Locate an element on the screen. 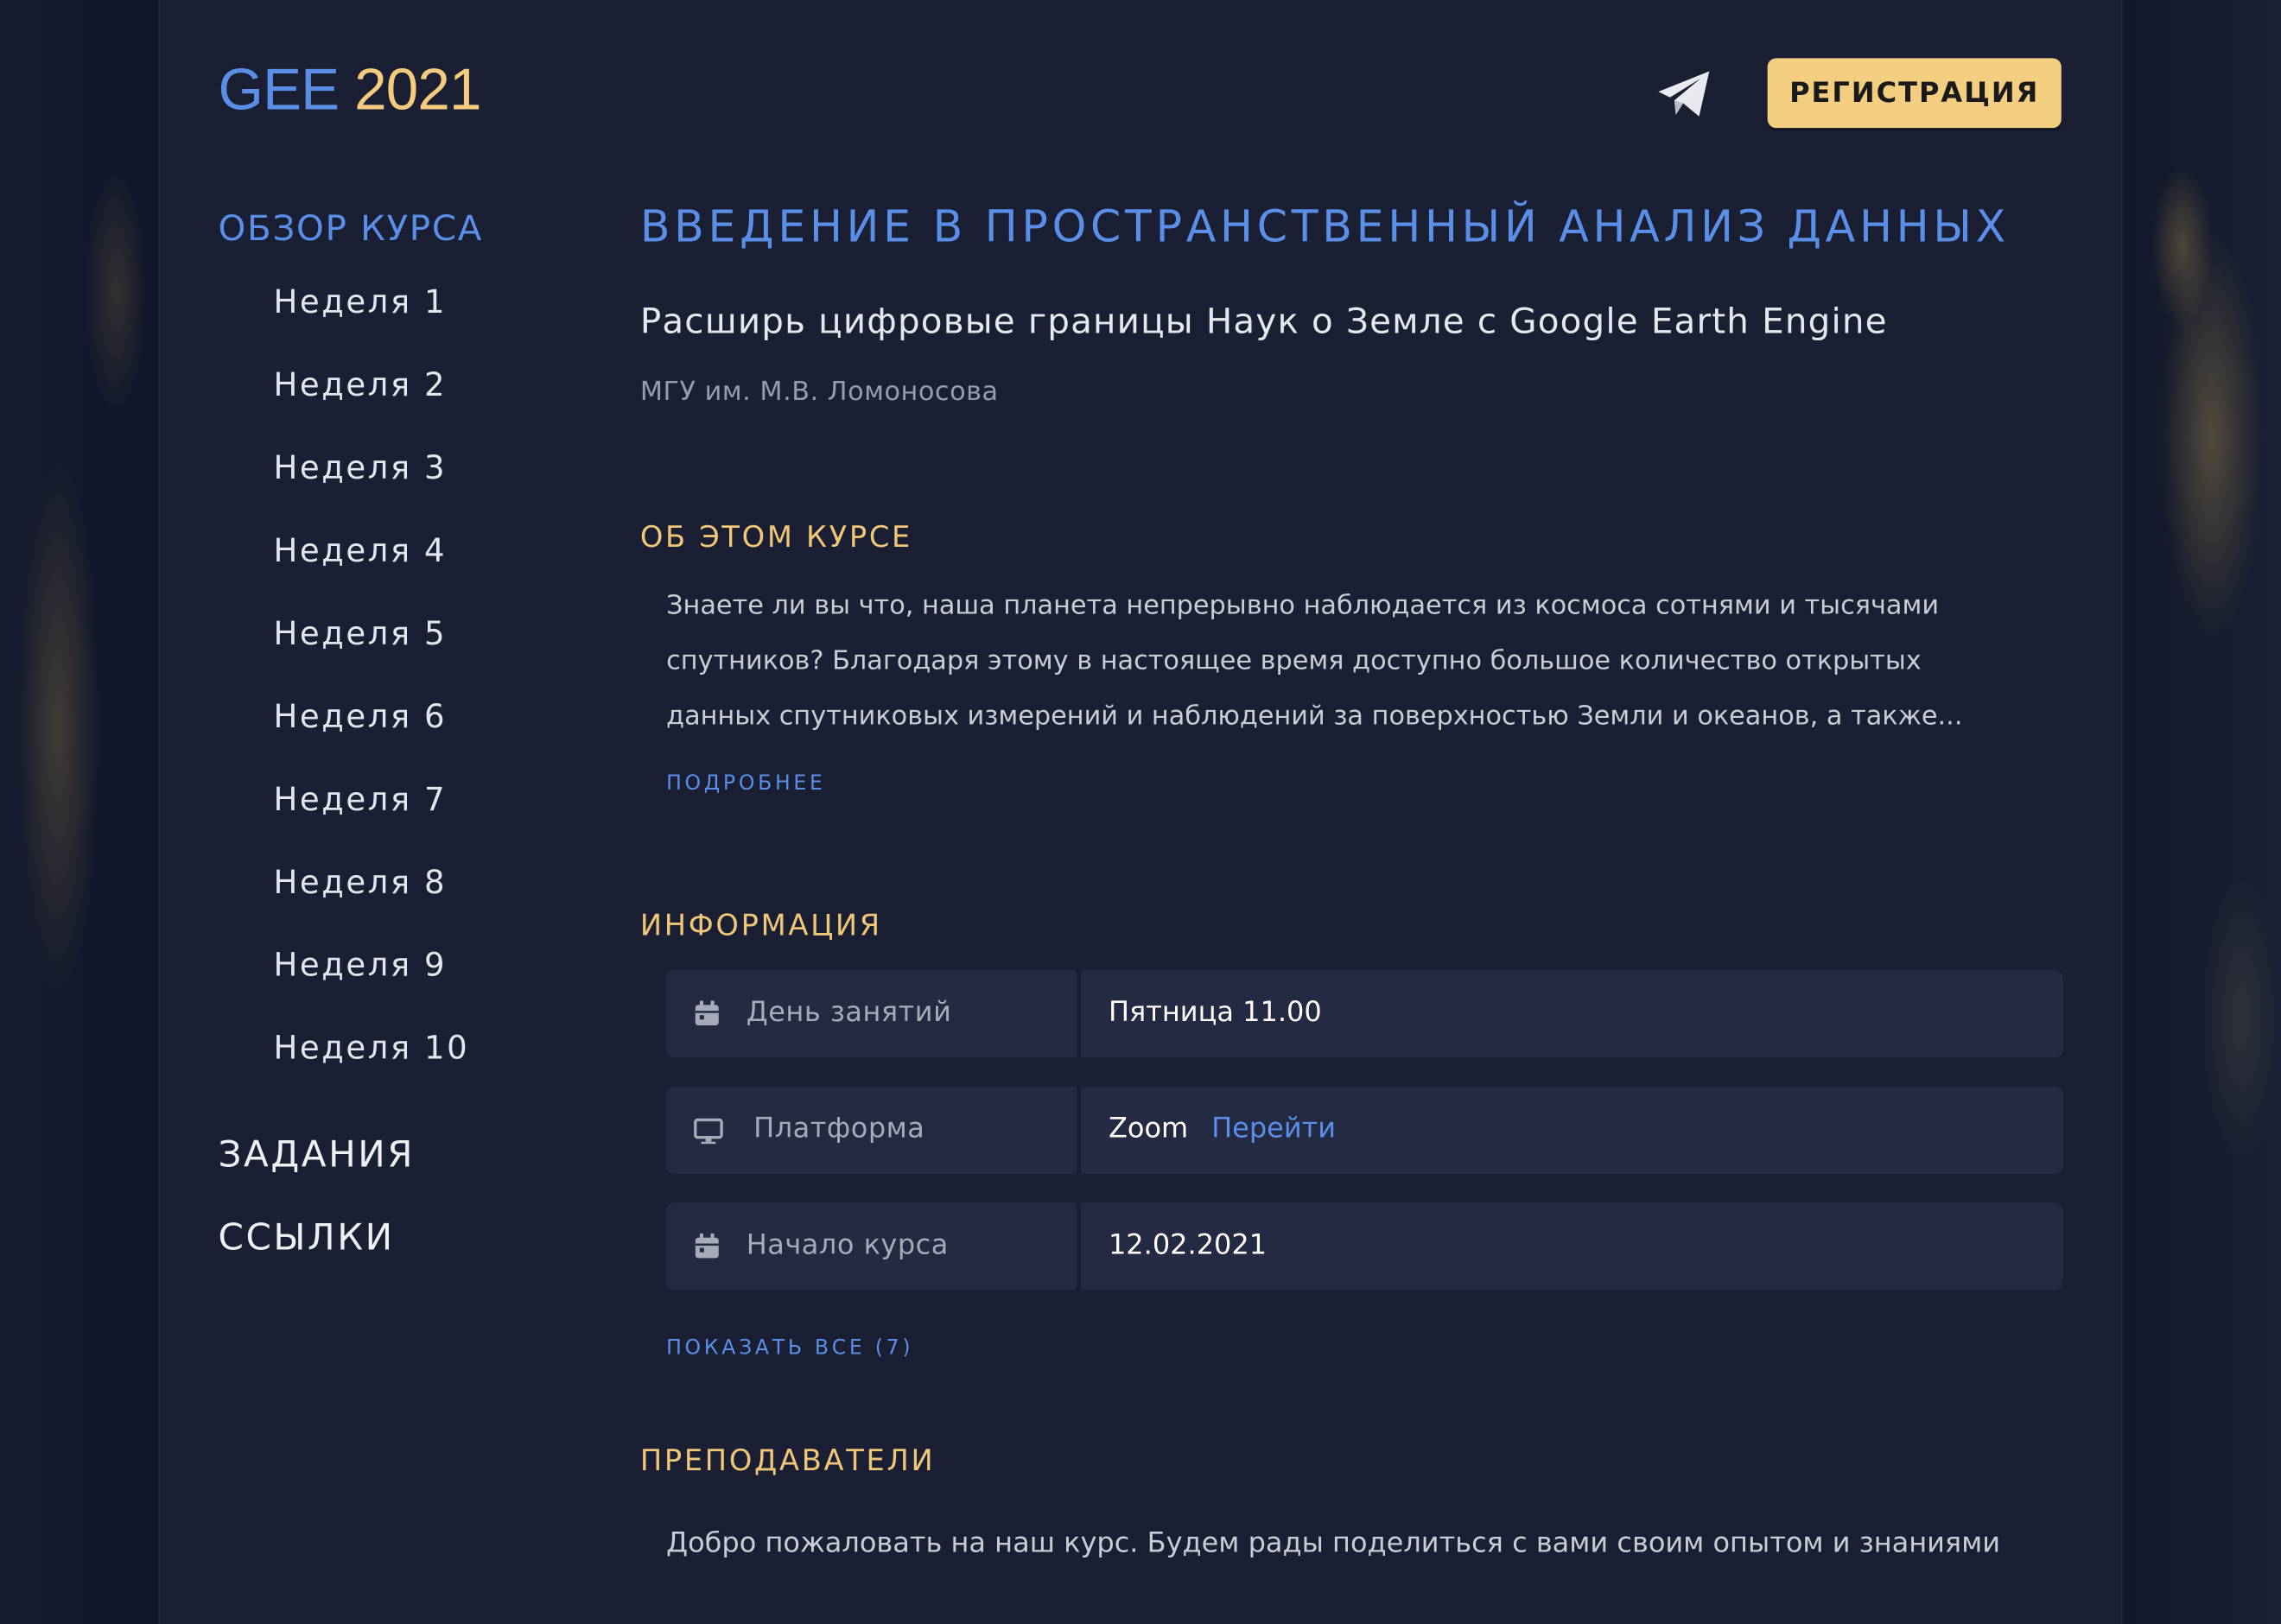 The width and height of the screenshot is (2281, 1624). sidebar-item-week-1: Неделя 1 is located at coordinates (361, 303).